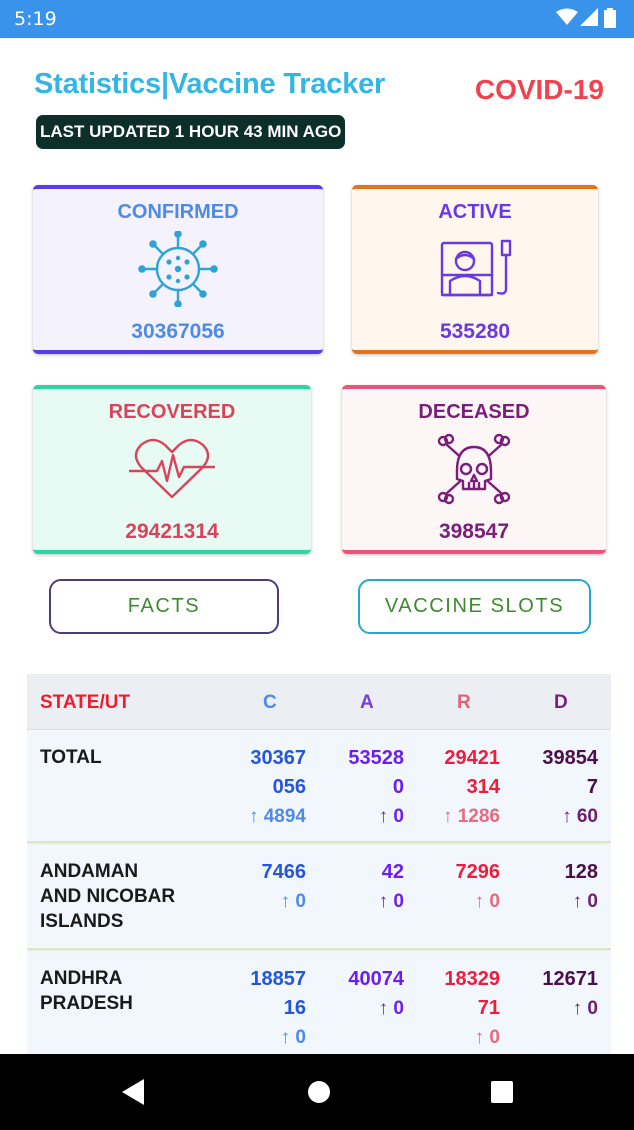 The width and height of the screenshot is (634, 1130). What do you see at coordinates (502, 1092) in the screenshot?
I see `recents-icon` at bounding box center [502, 1092].